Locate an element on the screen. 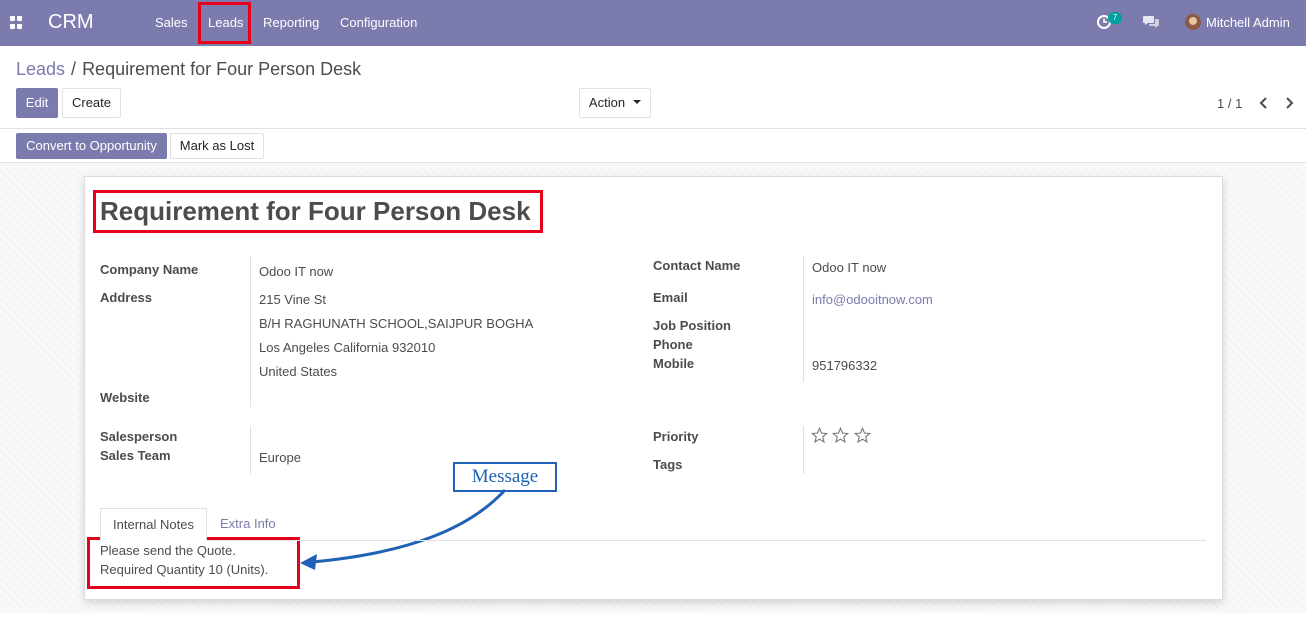 The image size is (1306, 623). right-group-divider is located at coordinates (803, 319).